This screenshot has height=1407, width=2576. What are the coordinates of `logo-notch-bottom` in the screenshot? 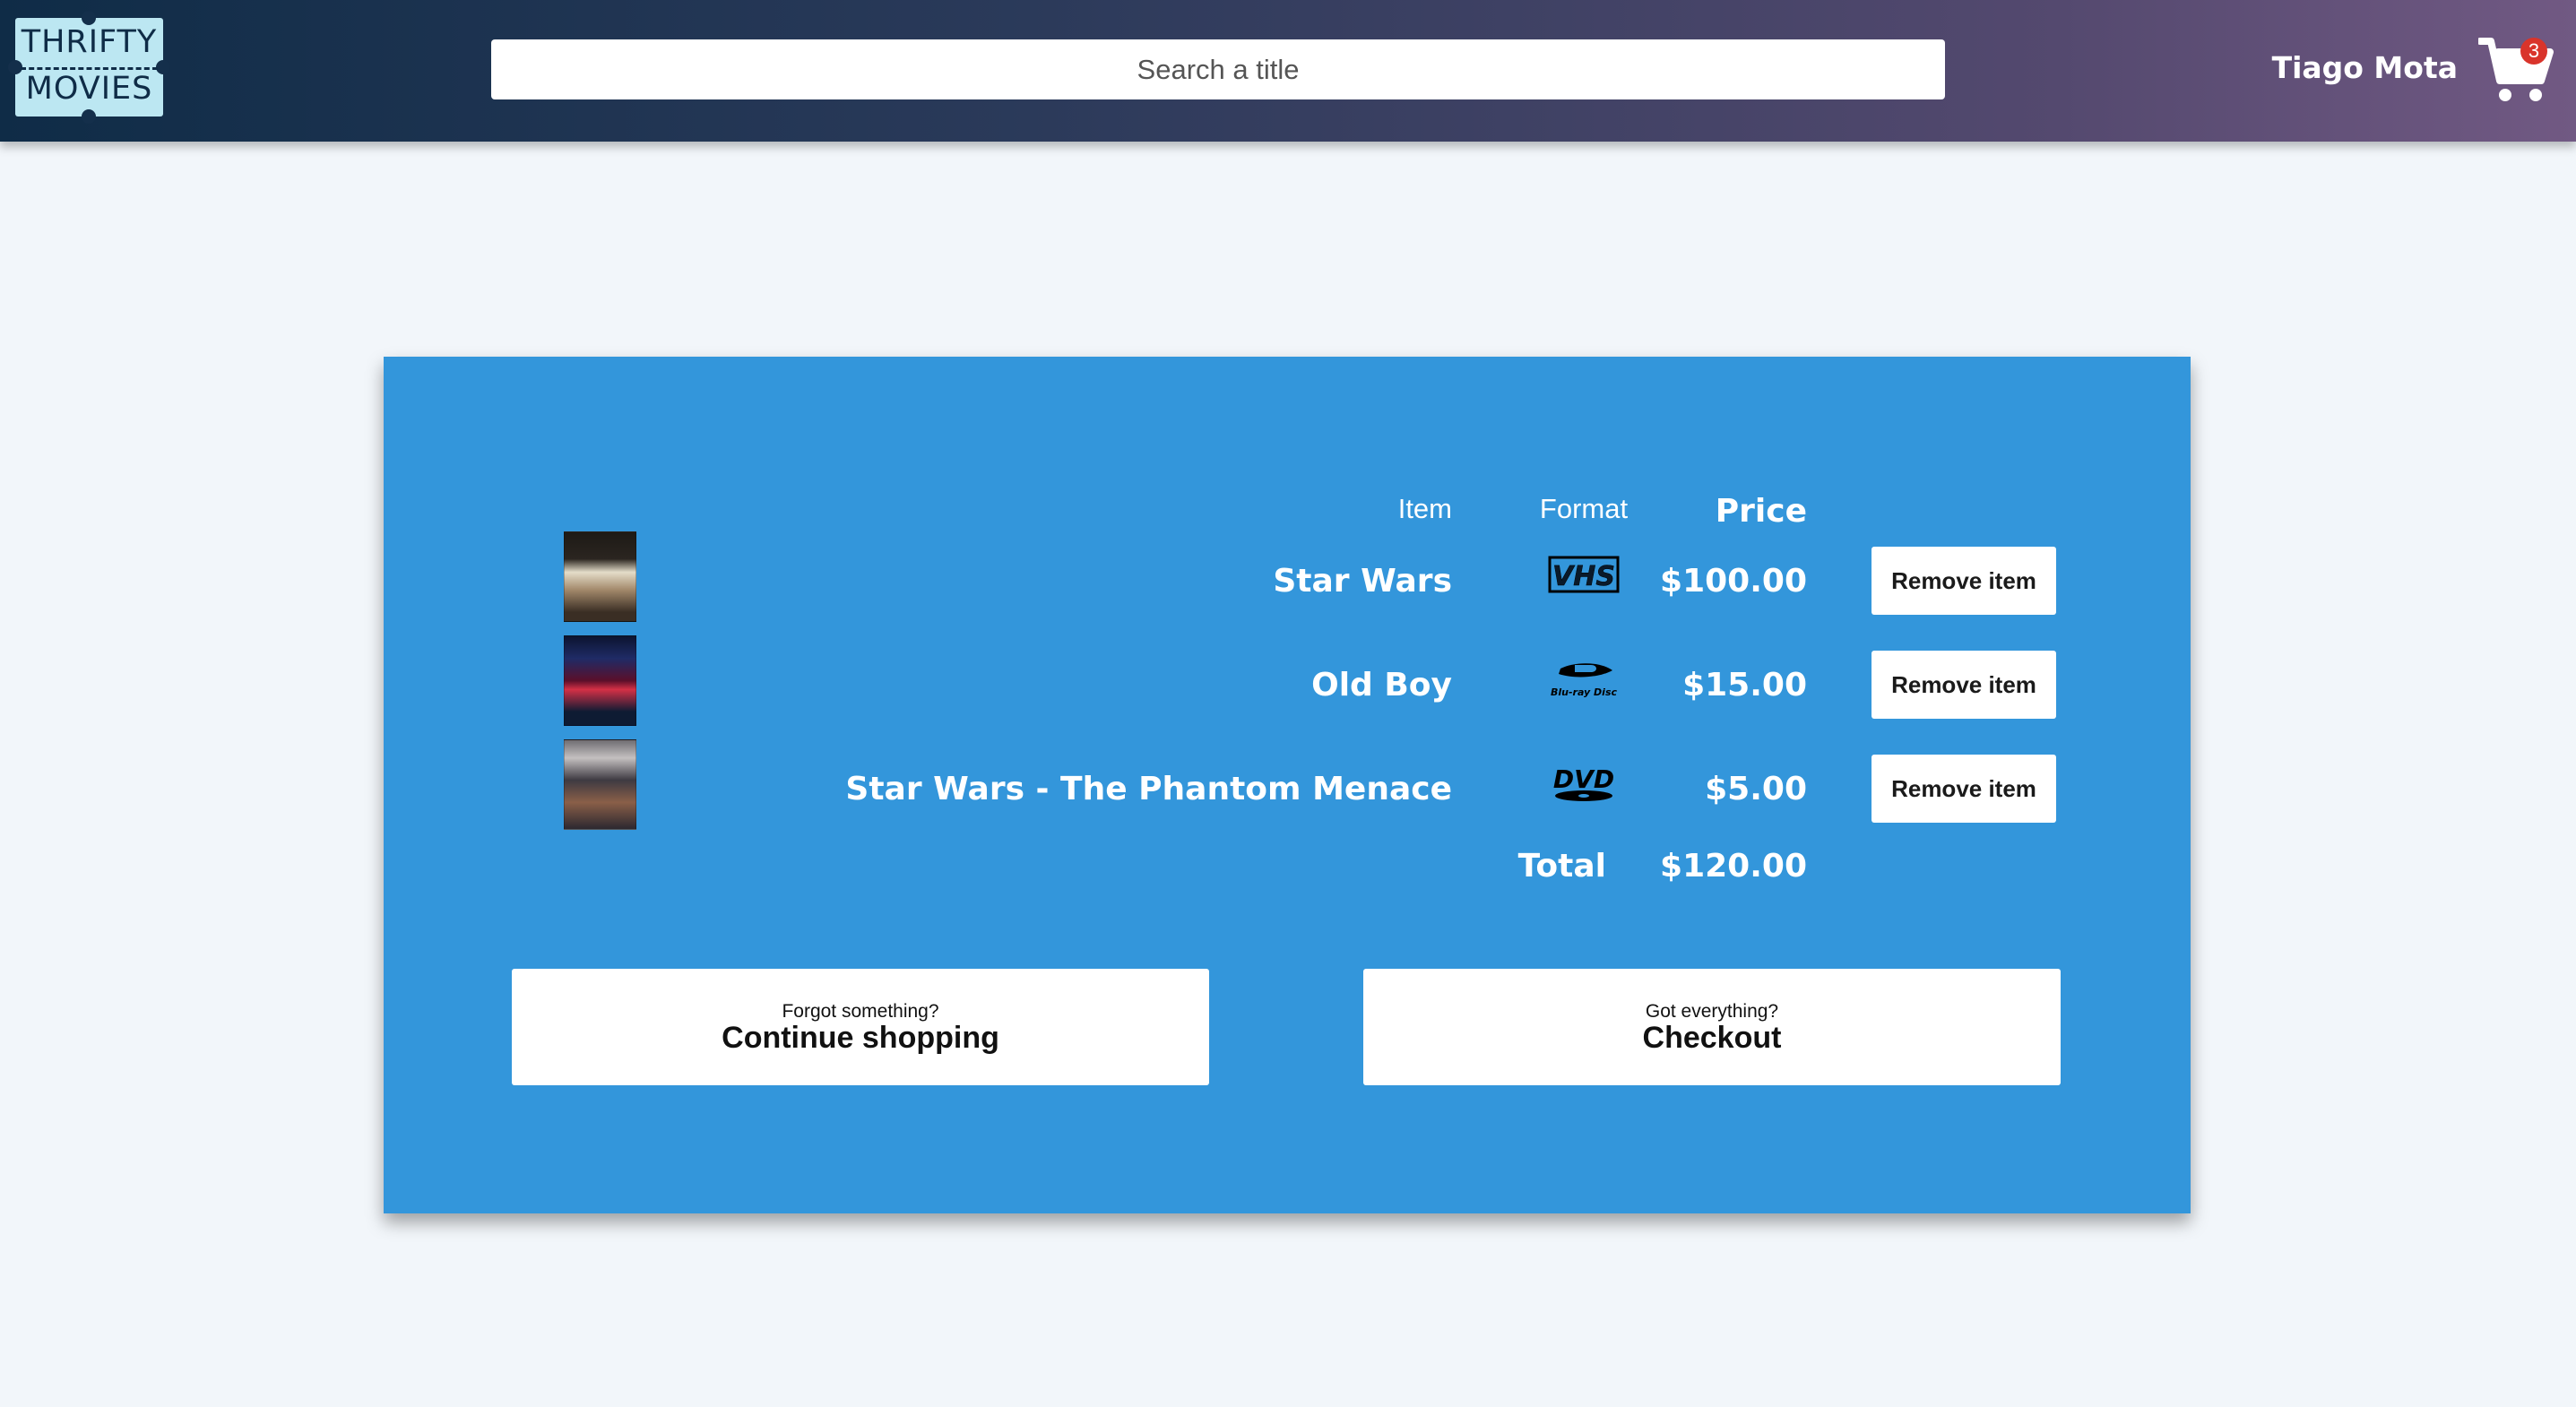 It's located at (89, 116).